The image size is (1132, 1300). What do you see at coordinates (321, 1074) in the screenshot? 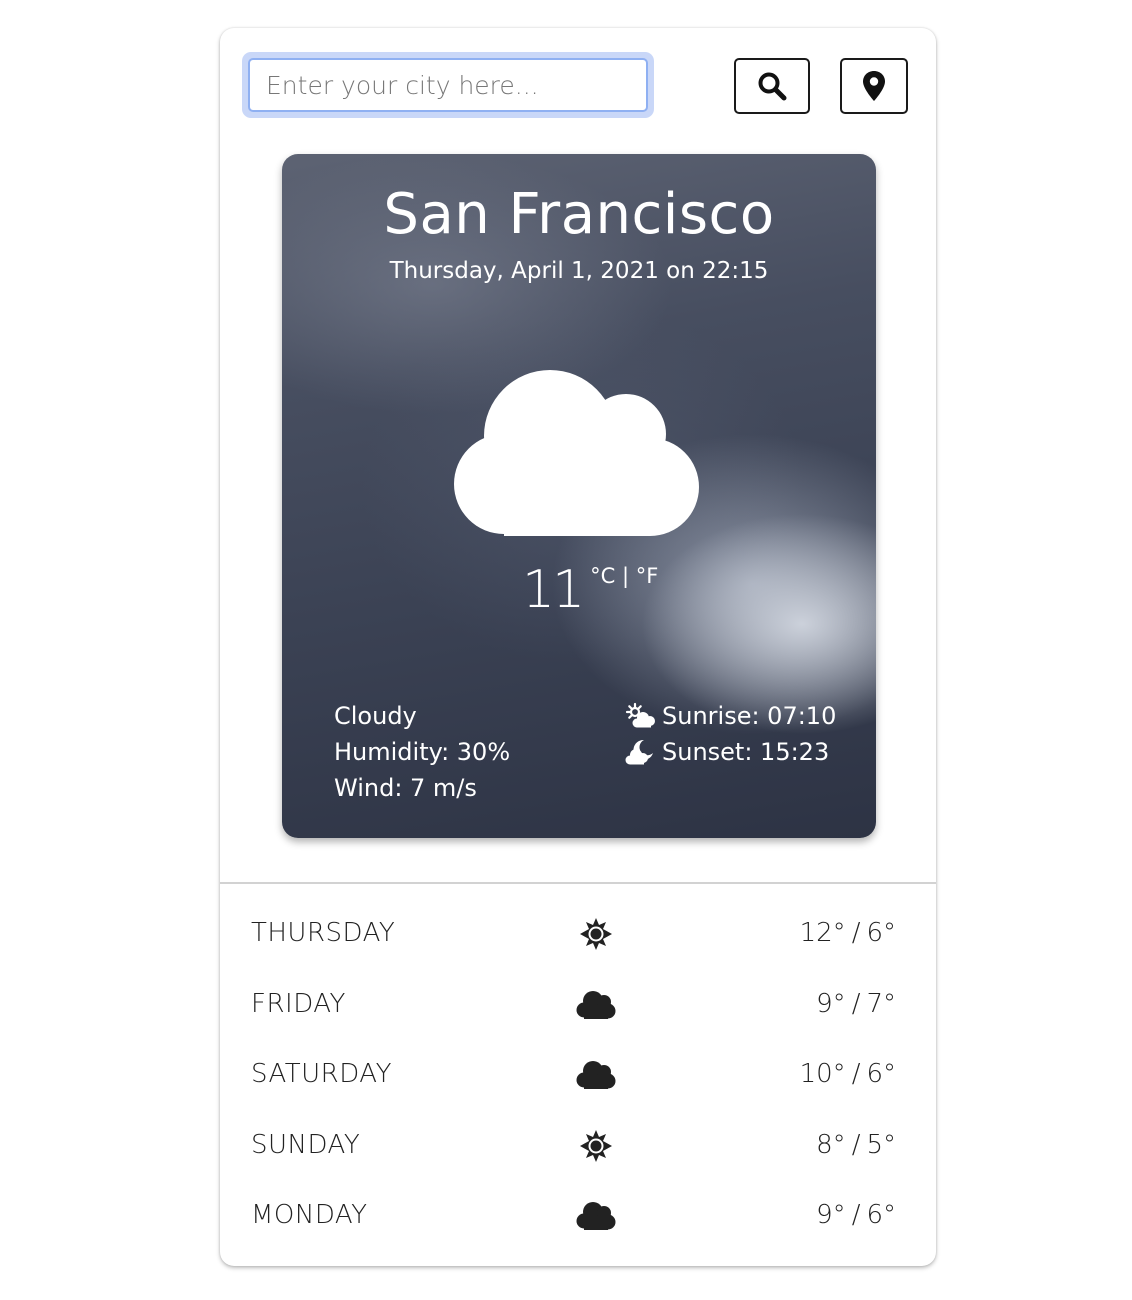
I see `forecast-day: SATURDAY` at bounding box center [321, 1074].